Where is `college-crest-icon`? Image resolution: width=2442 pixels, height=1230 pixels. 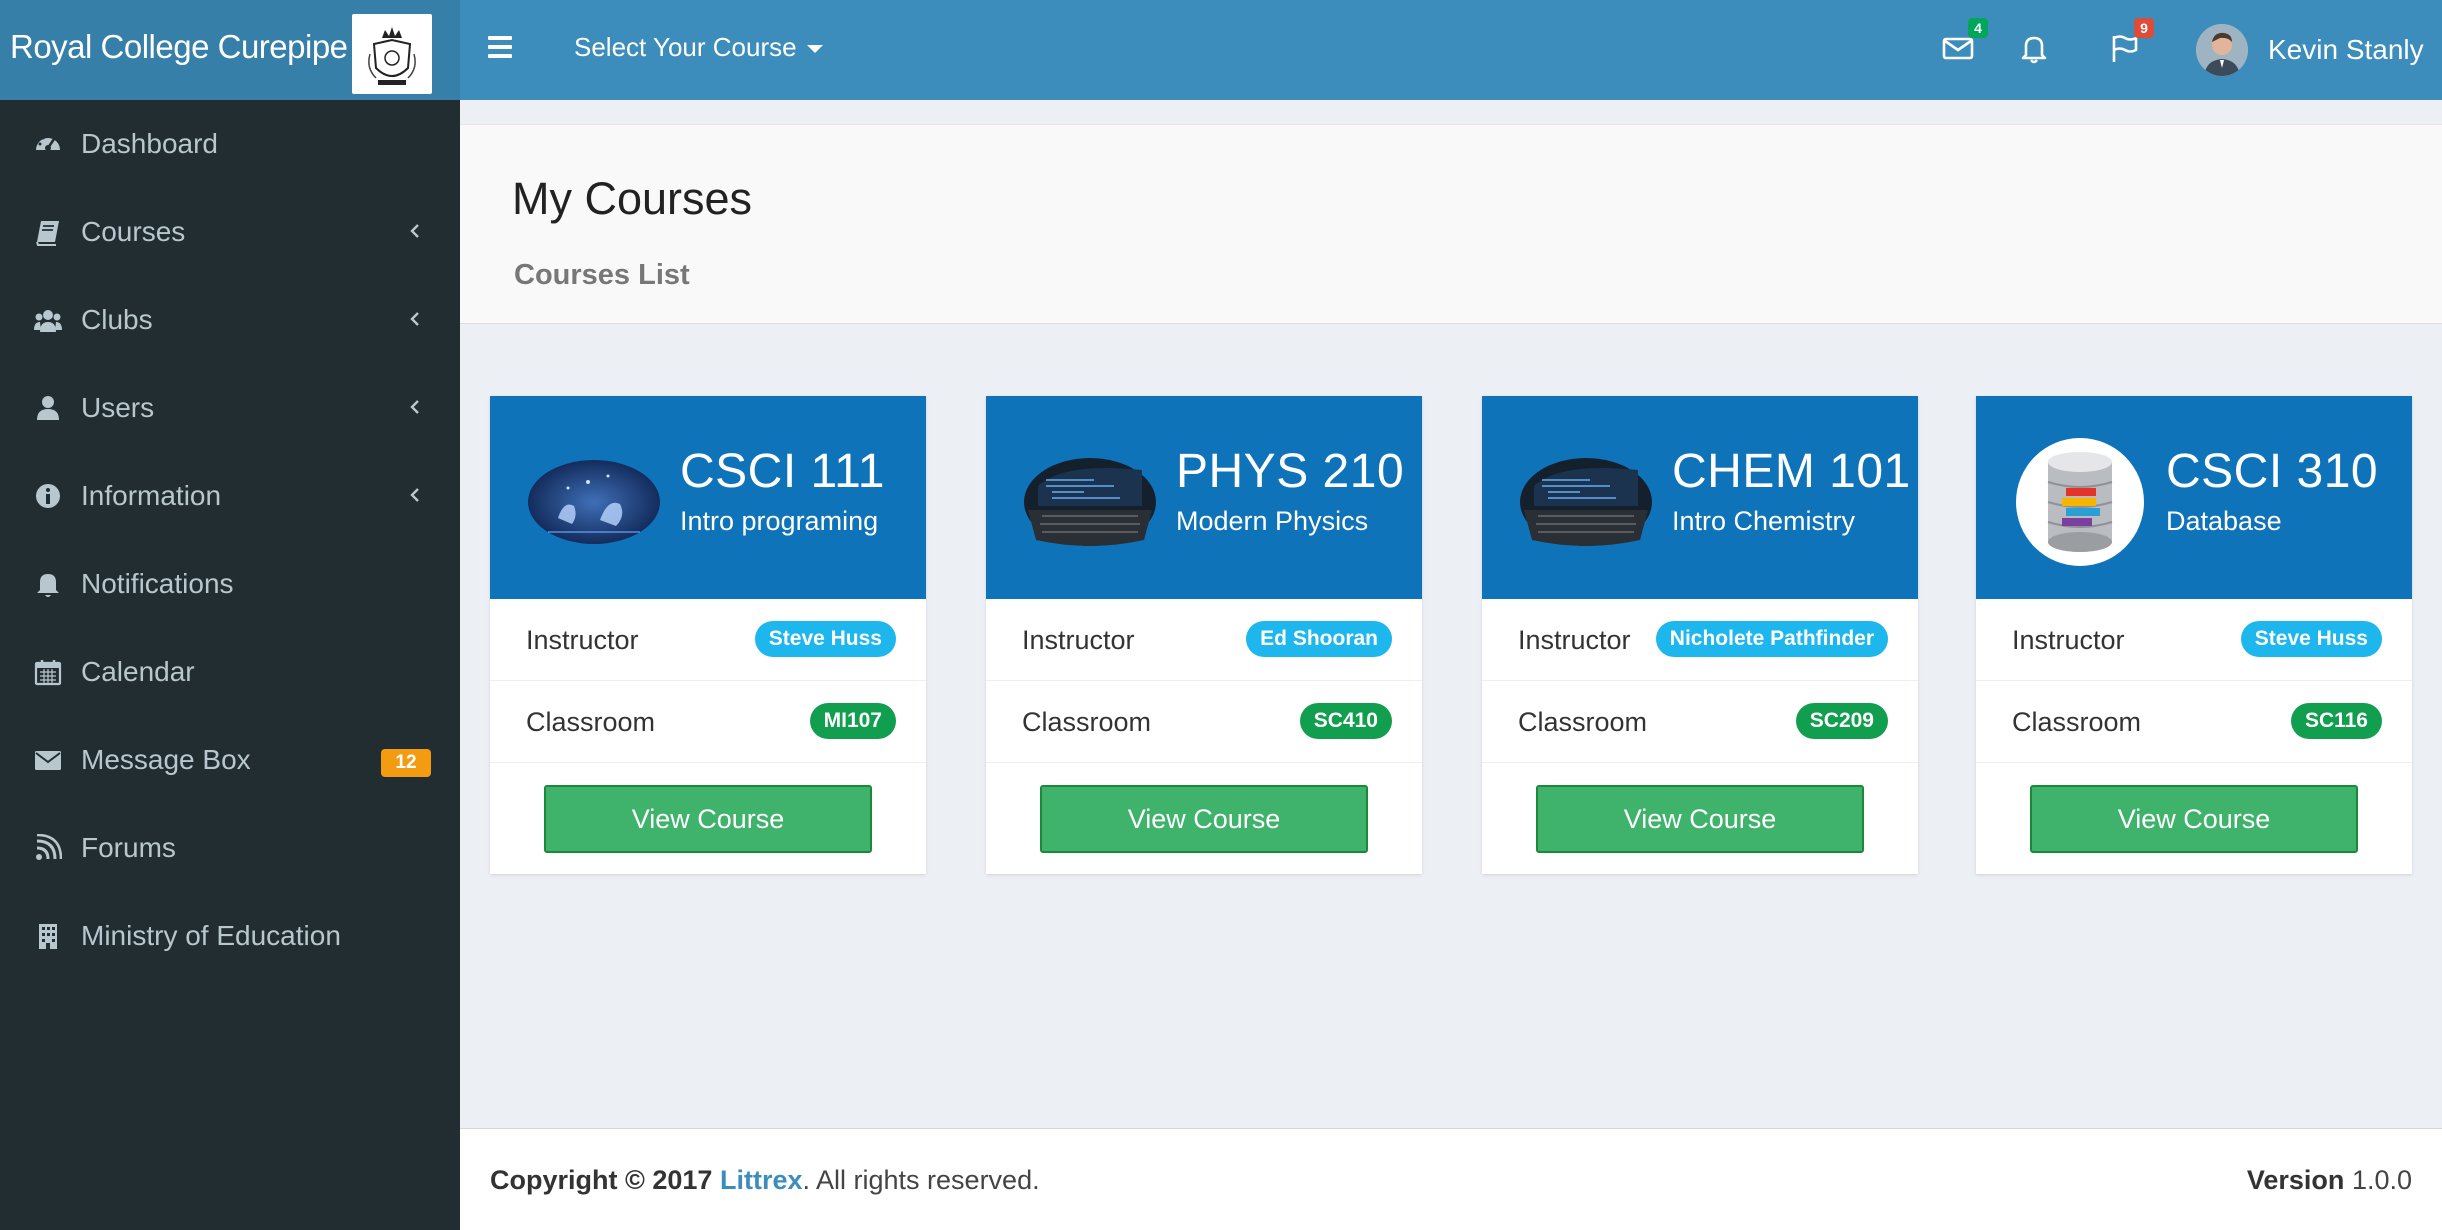 college-crest-icon is located at coordinates (392, 54).